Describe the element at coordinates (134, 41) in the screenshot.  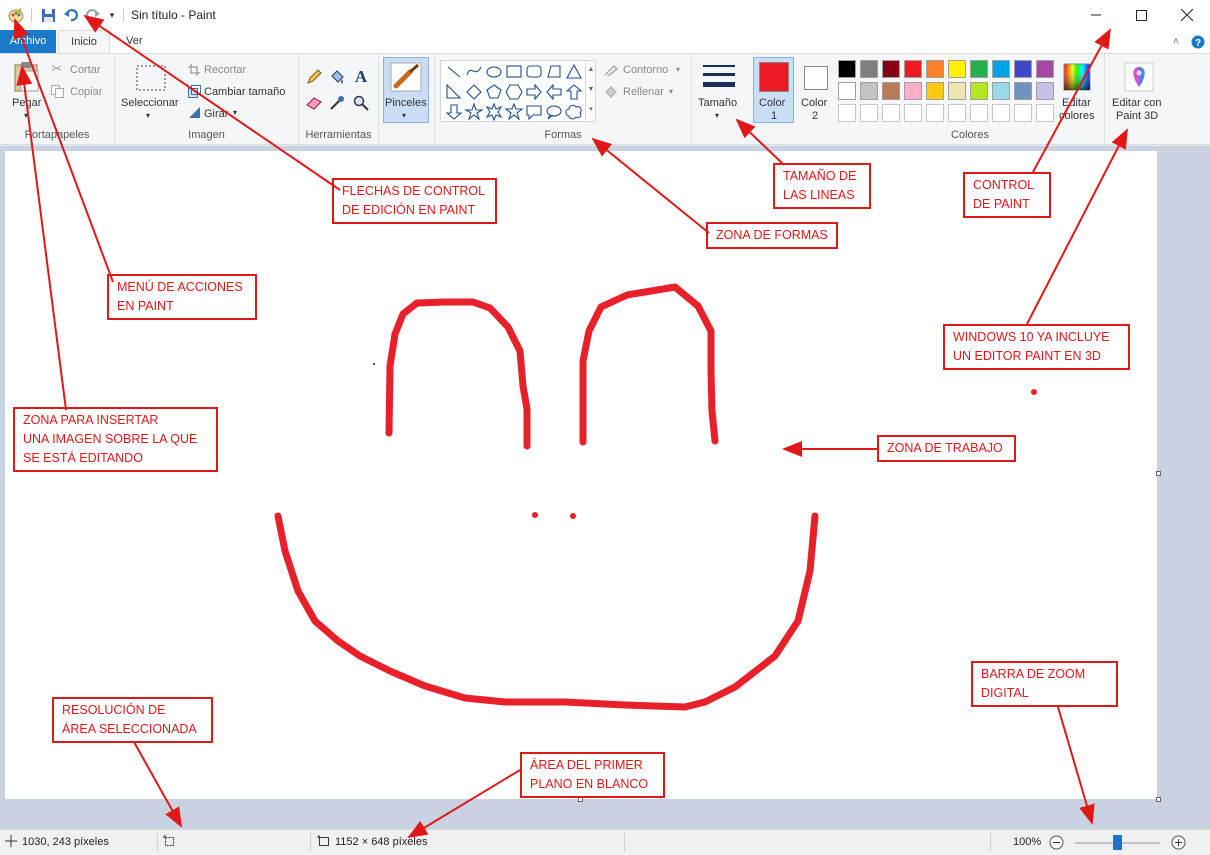
I see `tab-ver: Ver` at that location.